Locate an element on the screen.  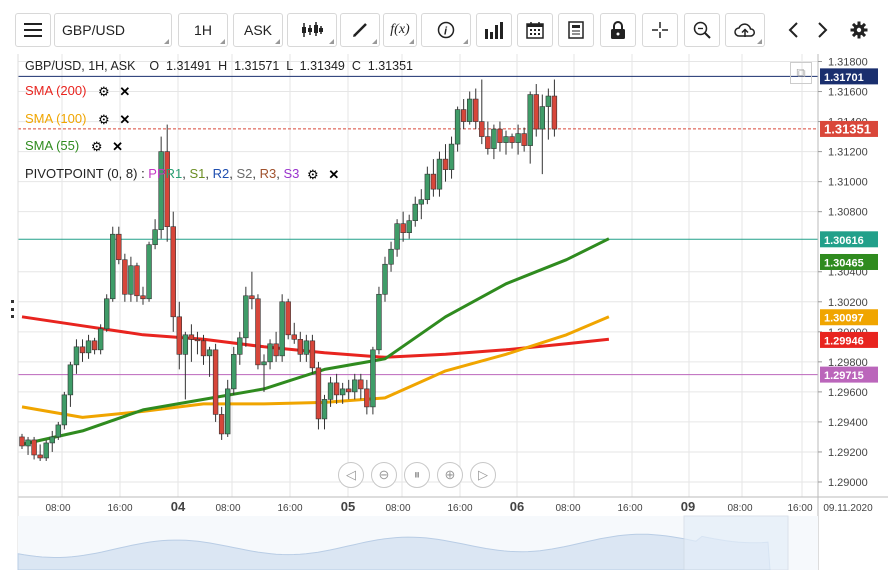
drag-handle is located at coordinates (13, 309).